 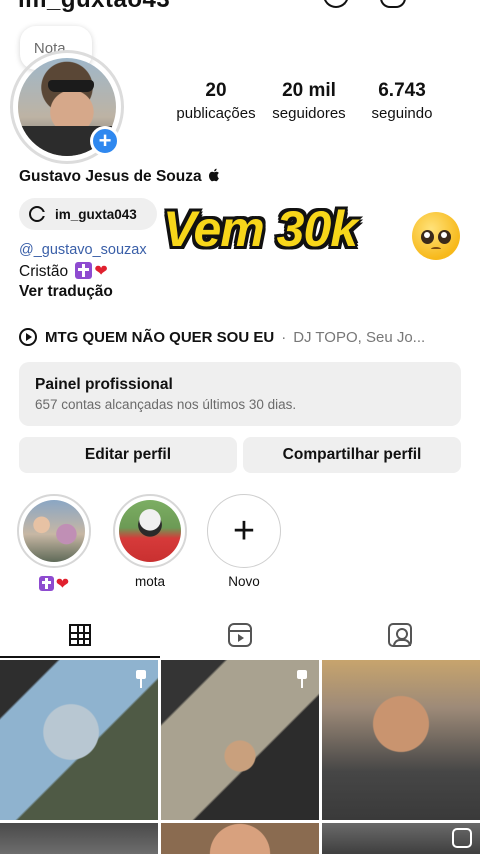 What do you see at coordinates (402, 113) in the screenshot?
I see `stat-following-label: seguindo` at bounding box center [402, 113].